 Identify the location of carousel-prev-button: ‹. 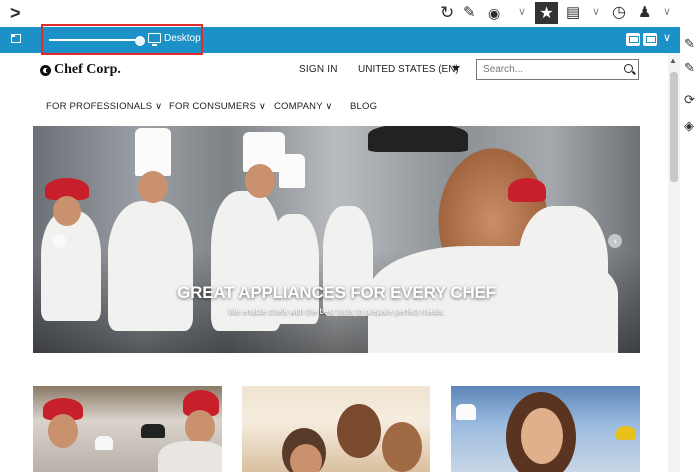
(59, 241).